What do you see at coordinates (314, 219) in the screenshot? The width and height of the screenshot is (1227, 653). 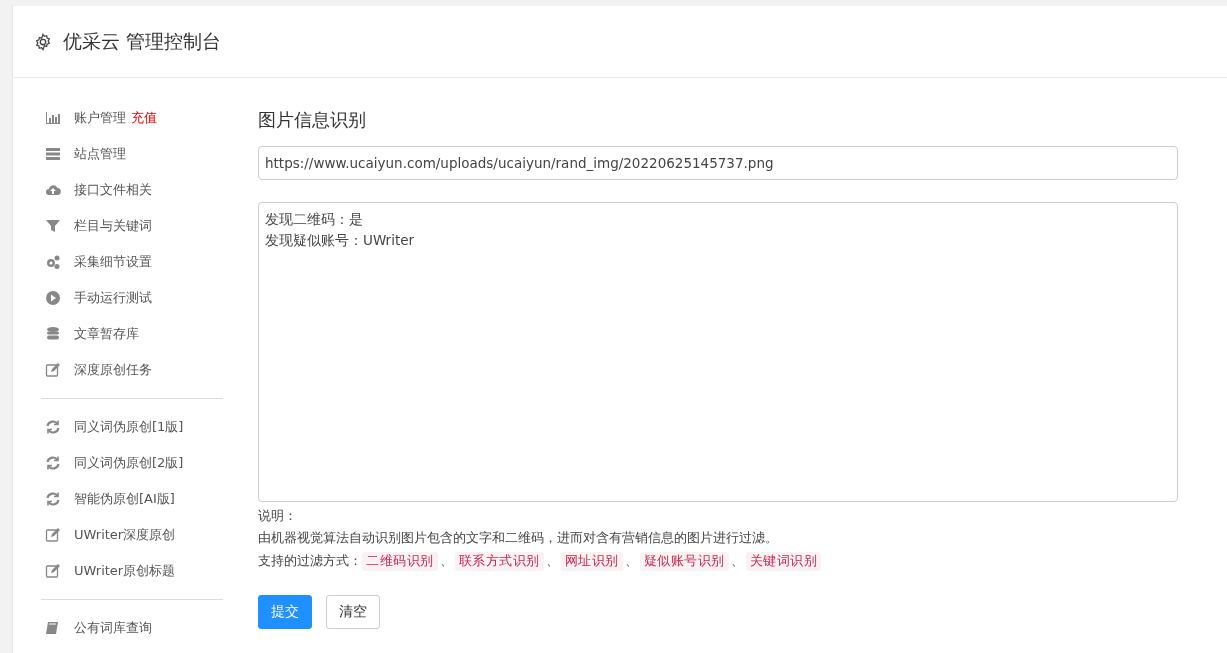 I see `result-line: 发现二维码：是` at bounding box center [314, 219].